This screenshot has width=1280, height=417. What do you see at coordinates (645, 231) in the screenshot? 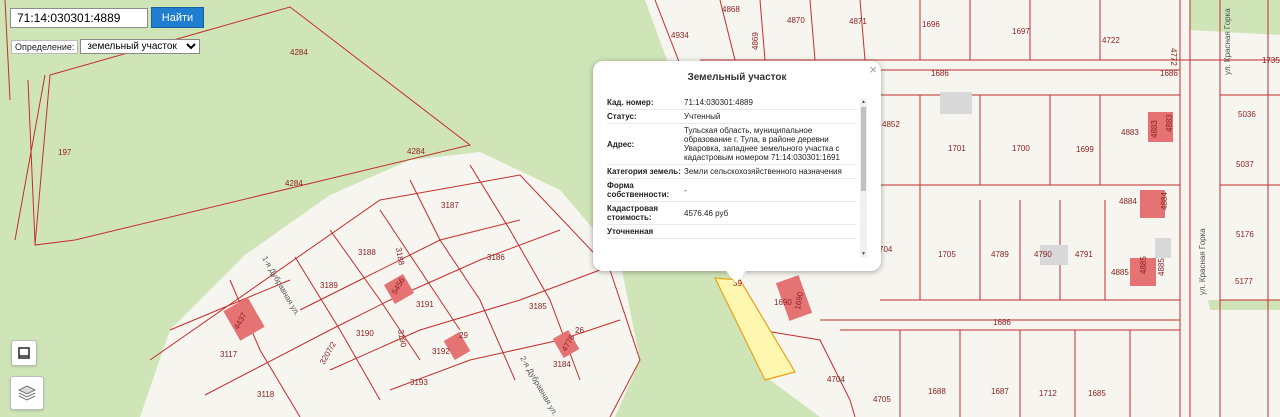
I see `row-key: Уточненная` at bounding box center [645, 231].